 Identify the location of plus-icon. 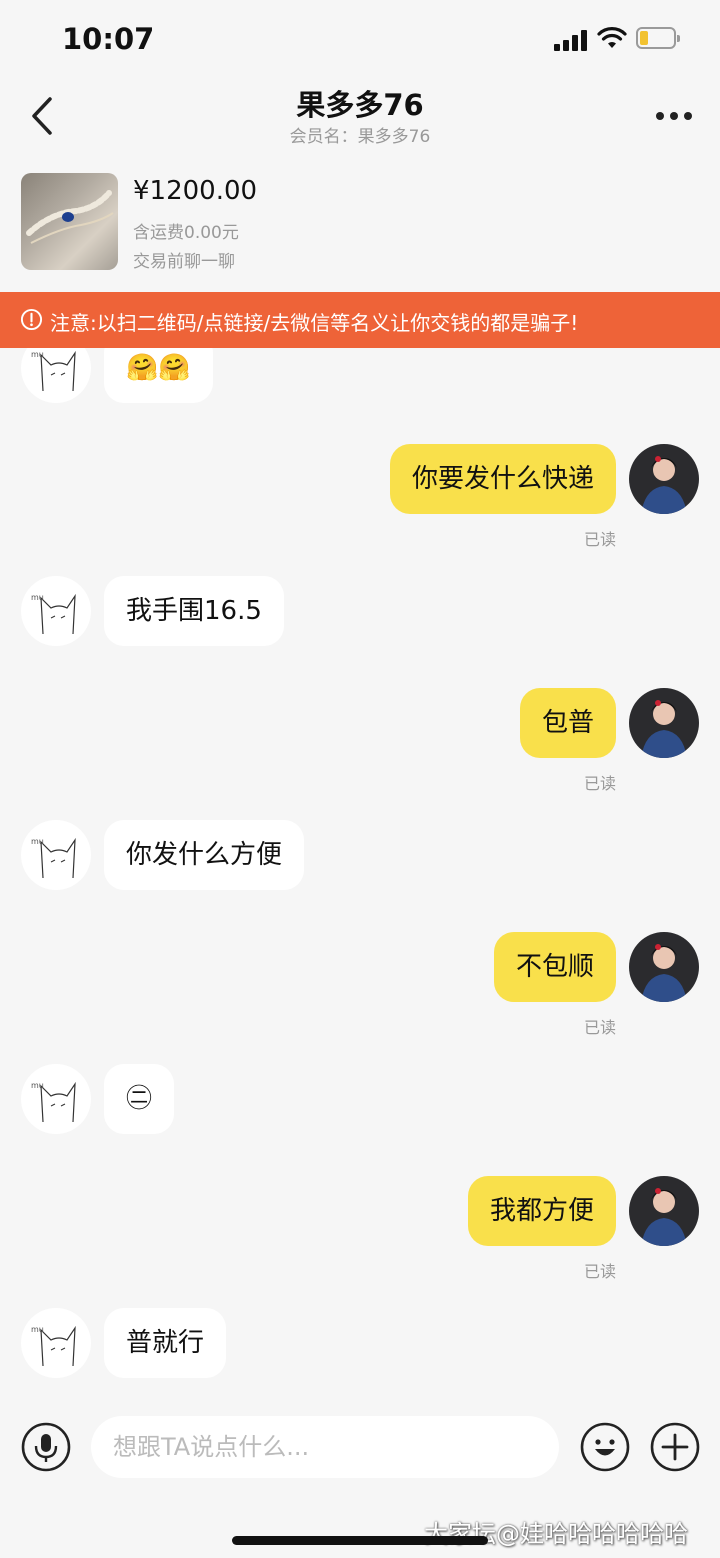
(675, 1447).